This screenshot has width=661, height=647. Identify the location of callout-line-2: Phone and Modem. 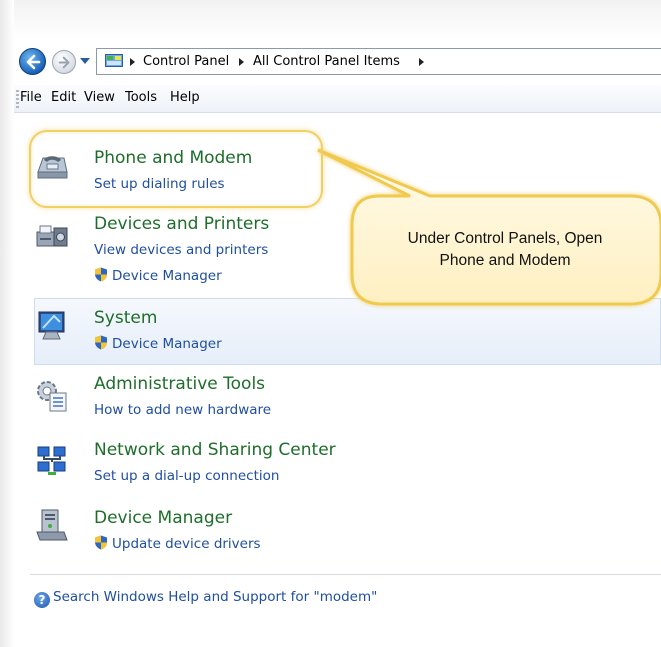
(505, 260).